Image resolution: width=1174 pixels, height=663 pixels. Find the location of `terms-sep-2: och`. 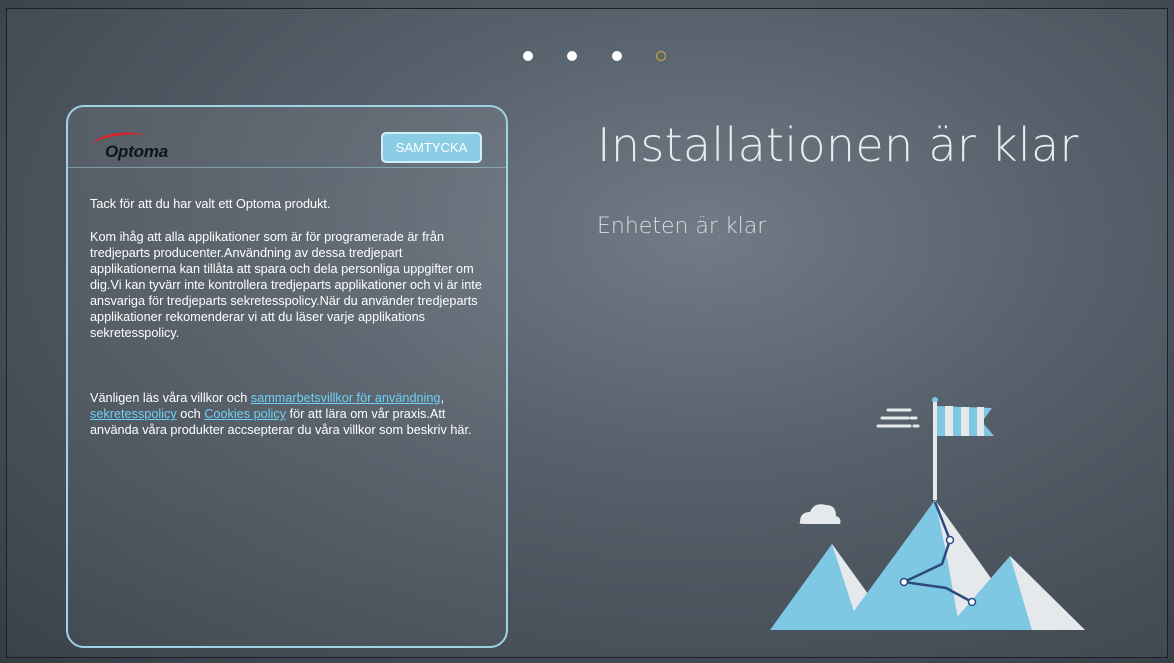

terms-sep-2: och is located at coordinates (190, 414).